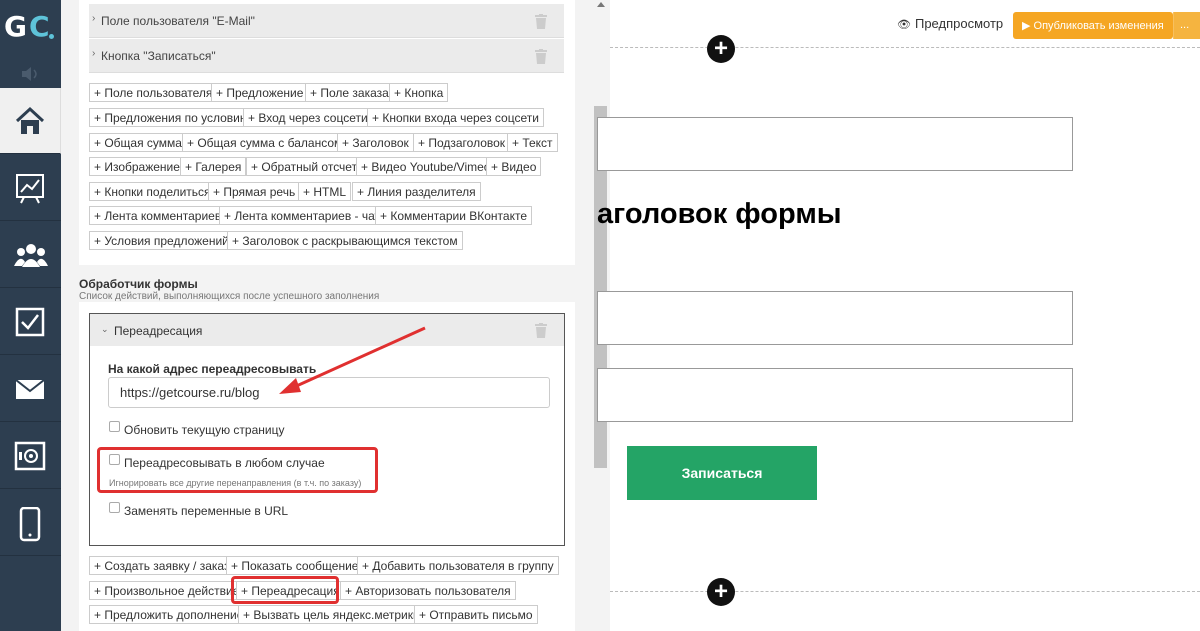 The image size is (1200, 631). What do you see at coordinates (114, 426) in the screenshot?
I see `refresh-page-checkbox` at bounding box center [114, 426].